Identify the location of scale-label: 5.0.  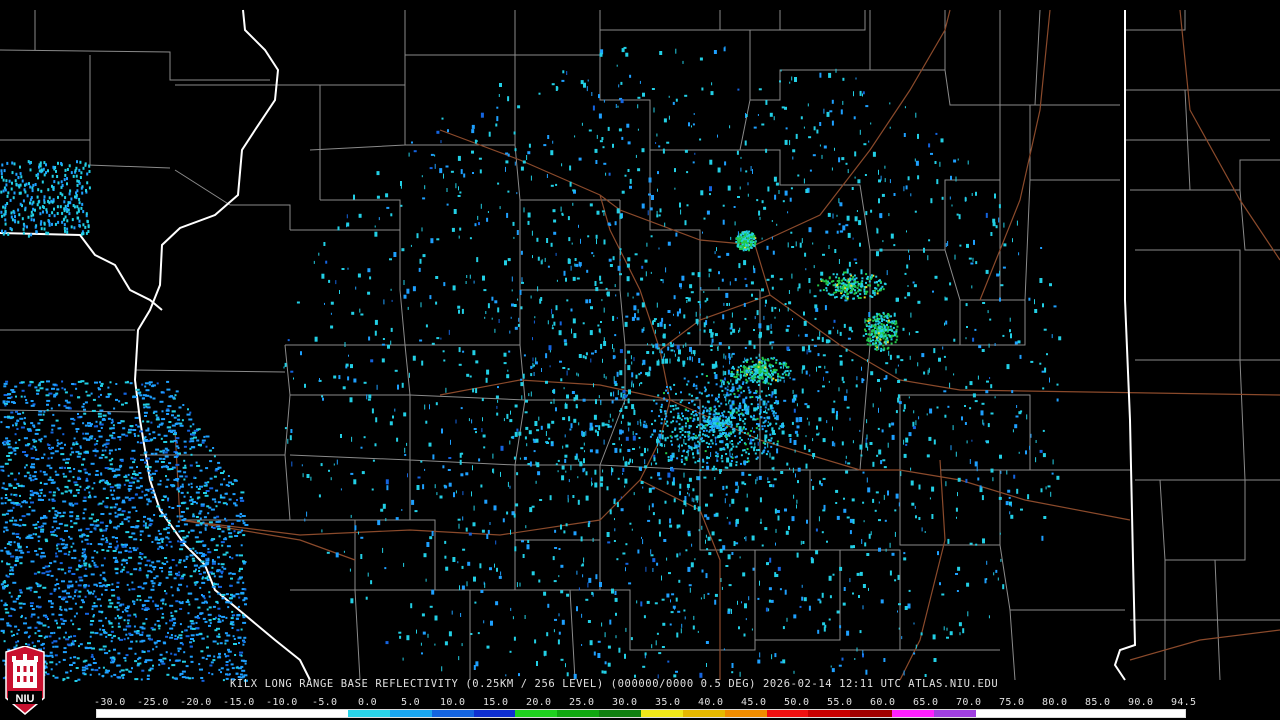
(410, 702).